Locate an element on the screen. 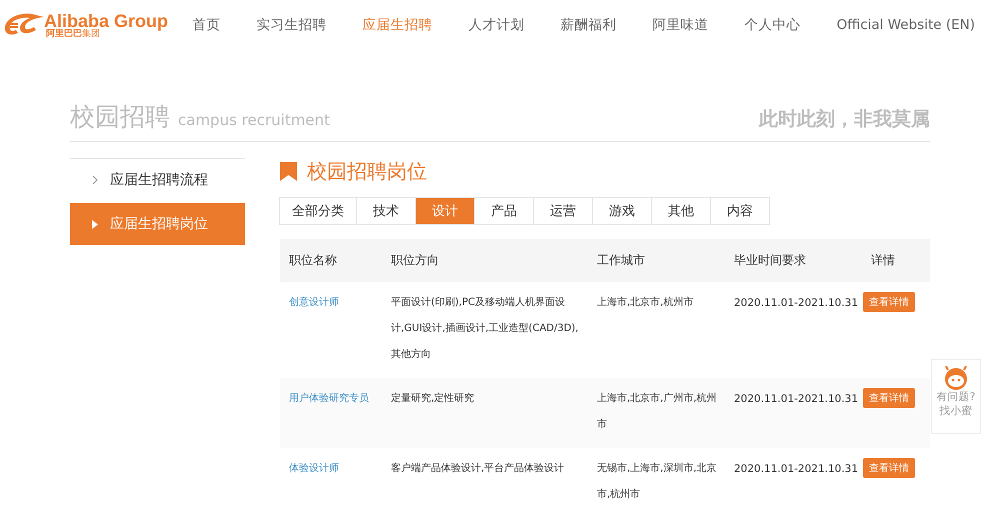  sidebar-label: 应届生招聘流程 is located at coordinates (159, 180).